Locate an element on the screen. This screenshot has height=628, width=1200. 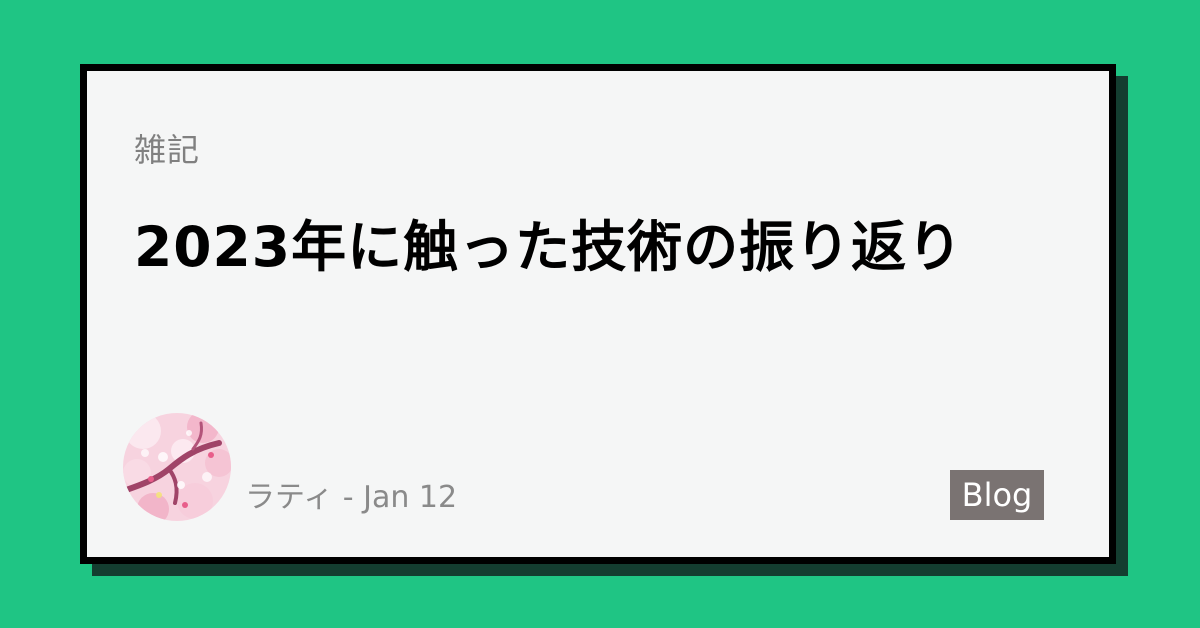
author-name: ラティ is located at coordinates (289, 497).